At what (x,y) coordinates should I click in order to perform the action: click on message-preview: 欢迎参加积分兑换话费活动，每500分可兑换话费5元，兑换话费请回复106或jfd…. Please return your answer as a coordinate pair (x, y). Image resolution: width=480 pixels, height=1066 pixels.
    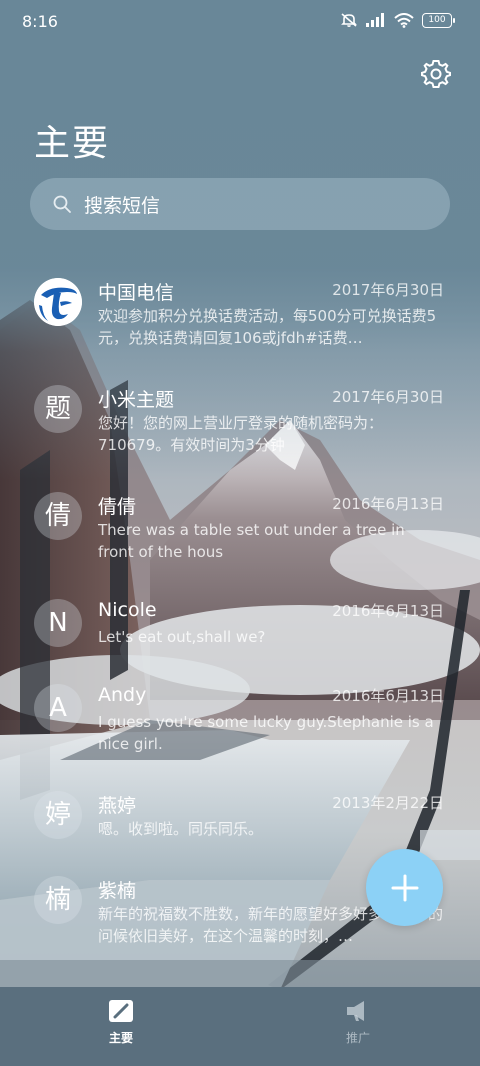
    Looking at the image, I should click on (267, 327).